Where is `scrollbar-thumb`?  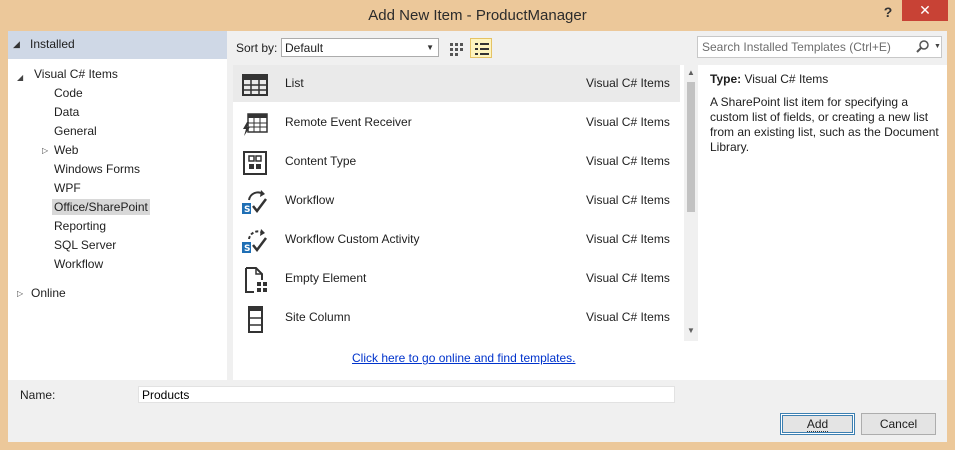 scrollbar-thumb is located at coordinates (691, 147).